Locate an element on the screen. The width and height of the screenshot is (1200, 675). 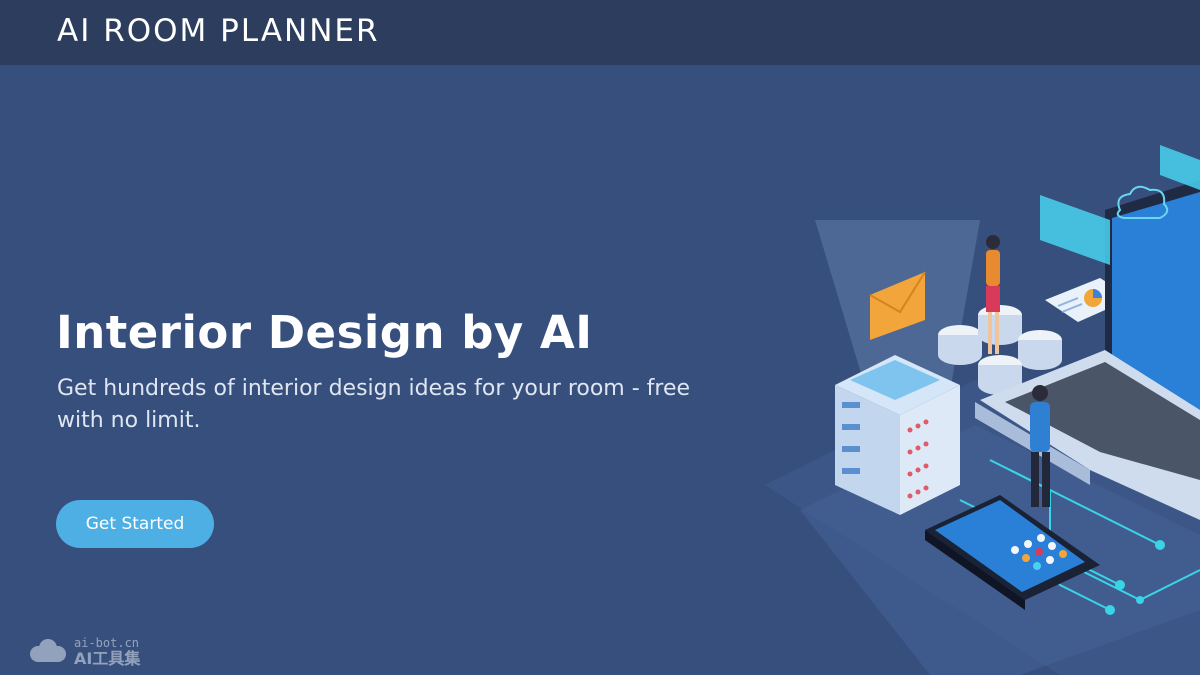
watermark: ai-bot.cn AI工具集 is located at coordinates (84, 652).